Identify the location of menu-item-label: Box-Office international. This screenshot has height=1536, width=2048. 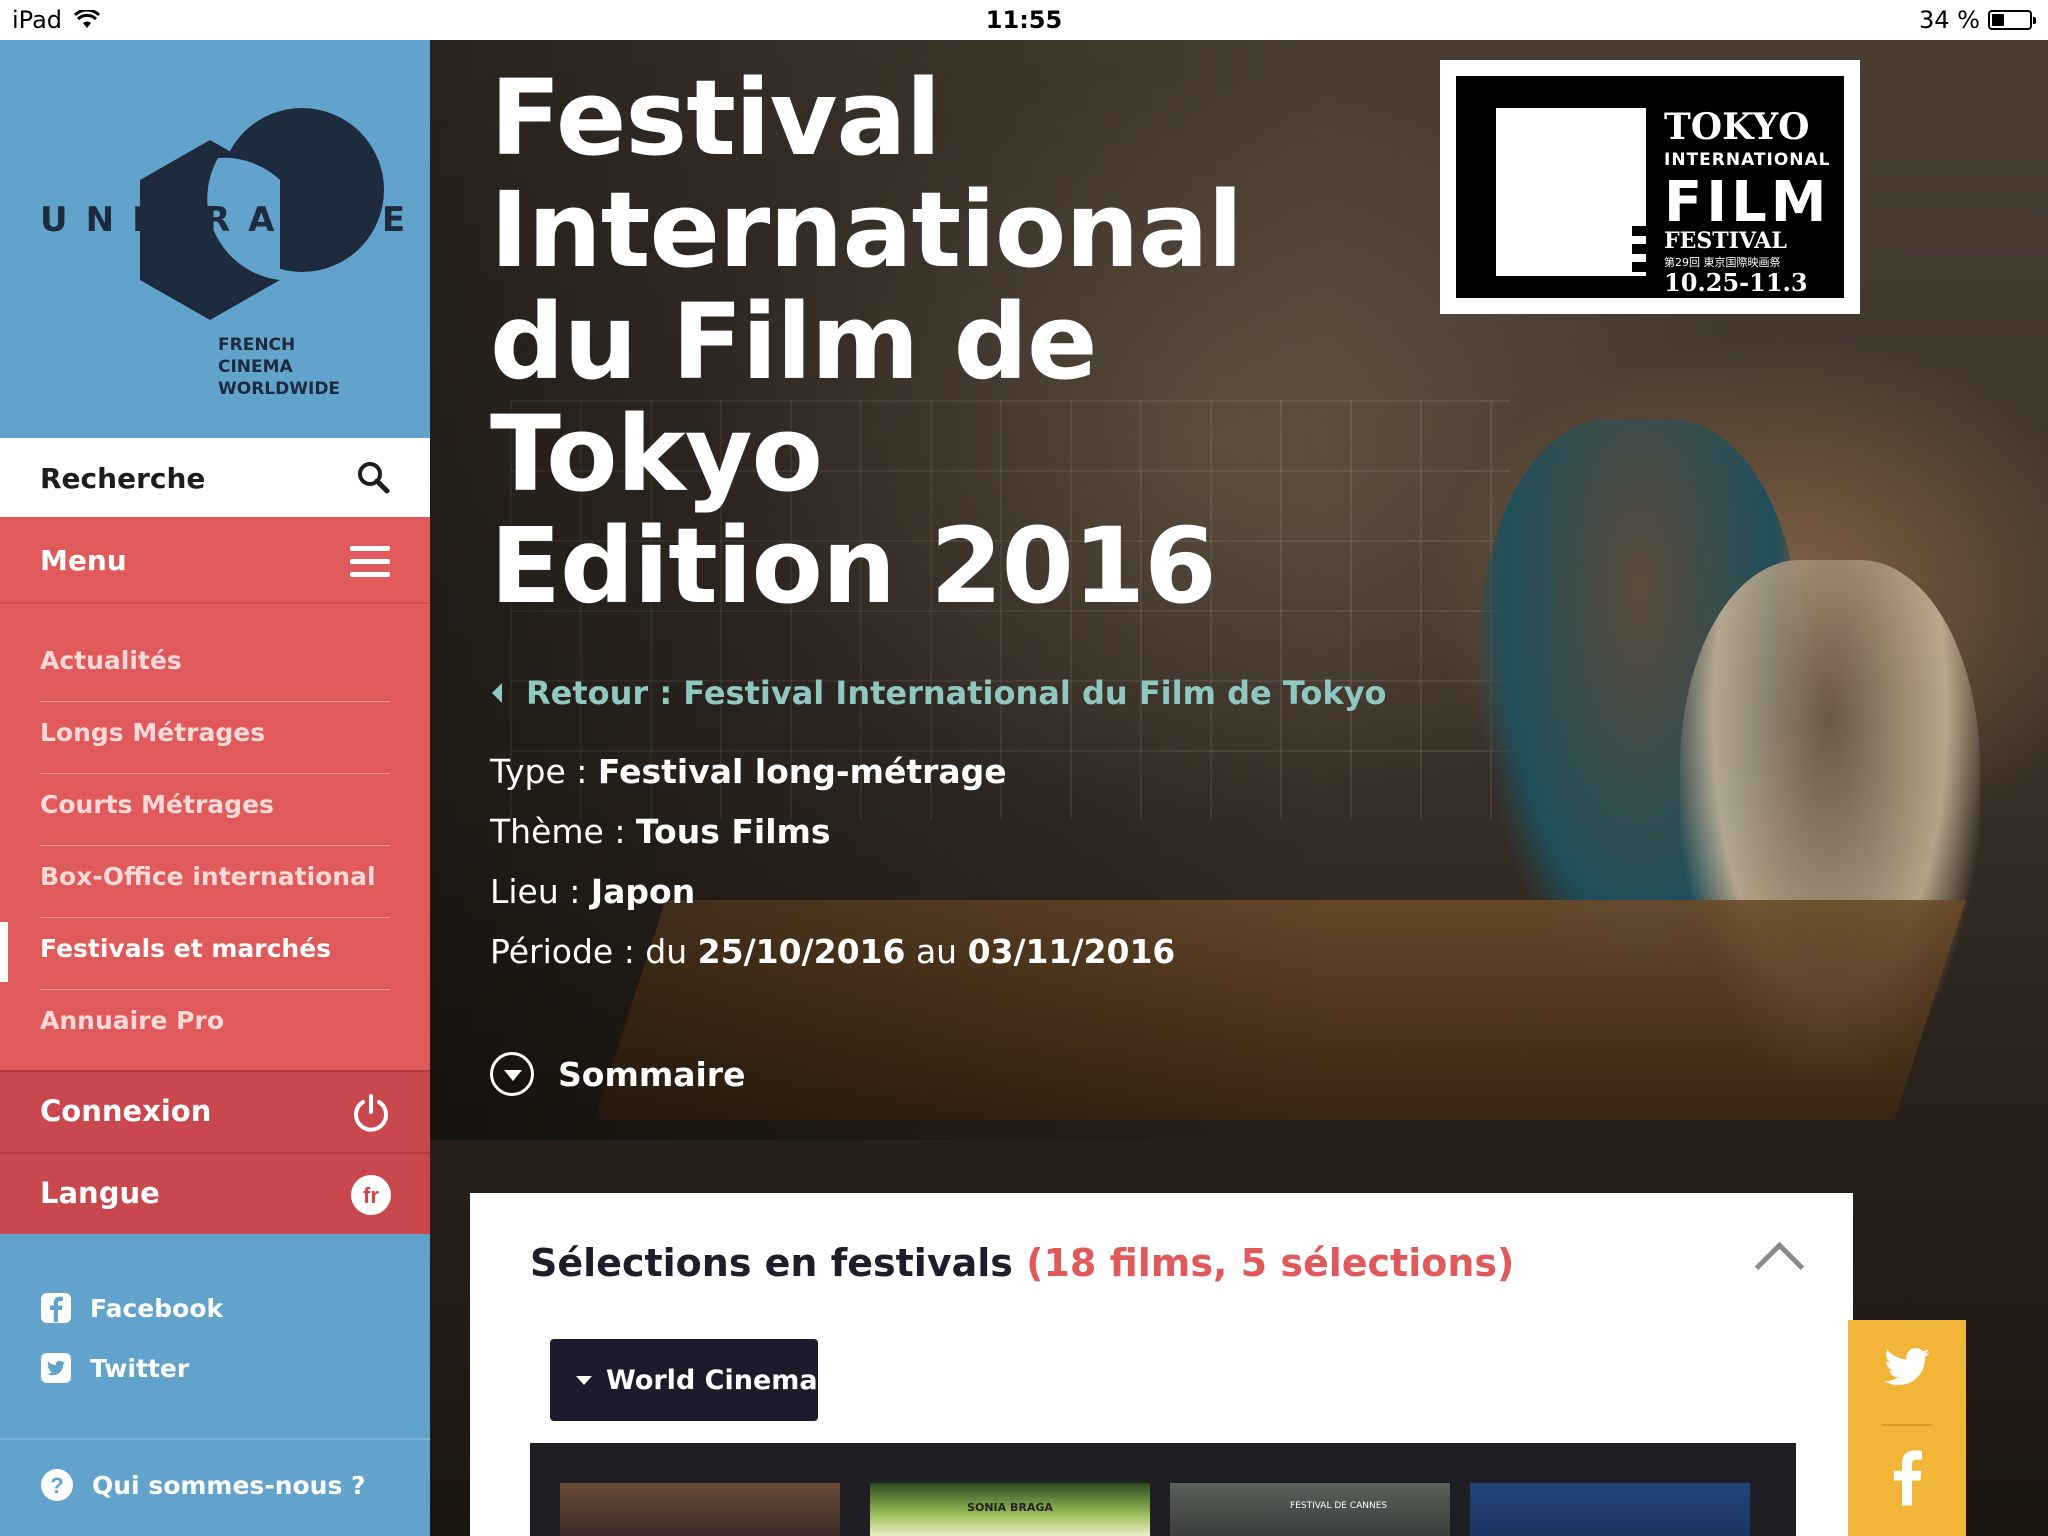
(208, 876).